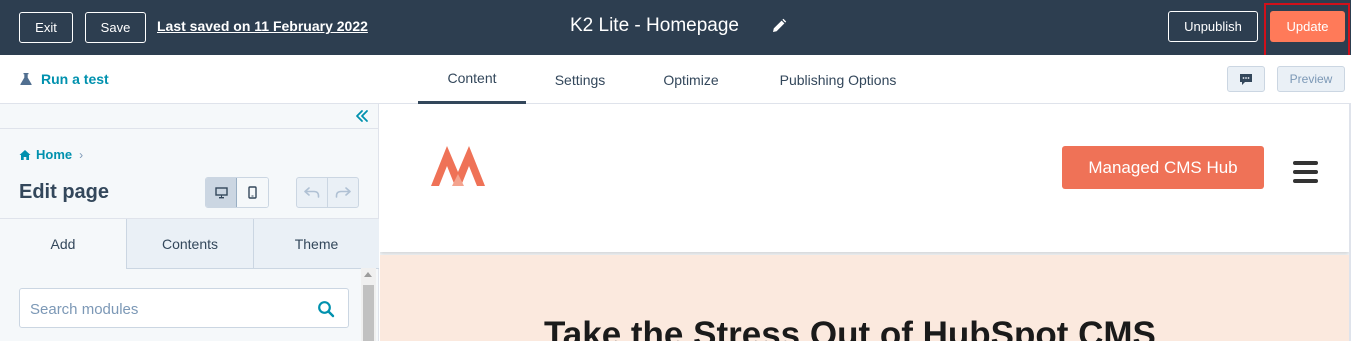 The image size is (1351, 341). I want to click on chevron-right-icon: ›, so click(81, 154).